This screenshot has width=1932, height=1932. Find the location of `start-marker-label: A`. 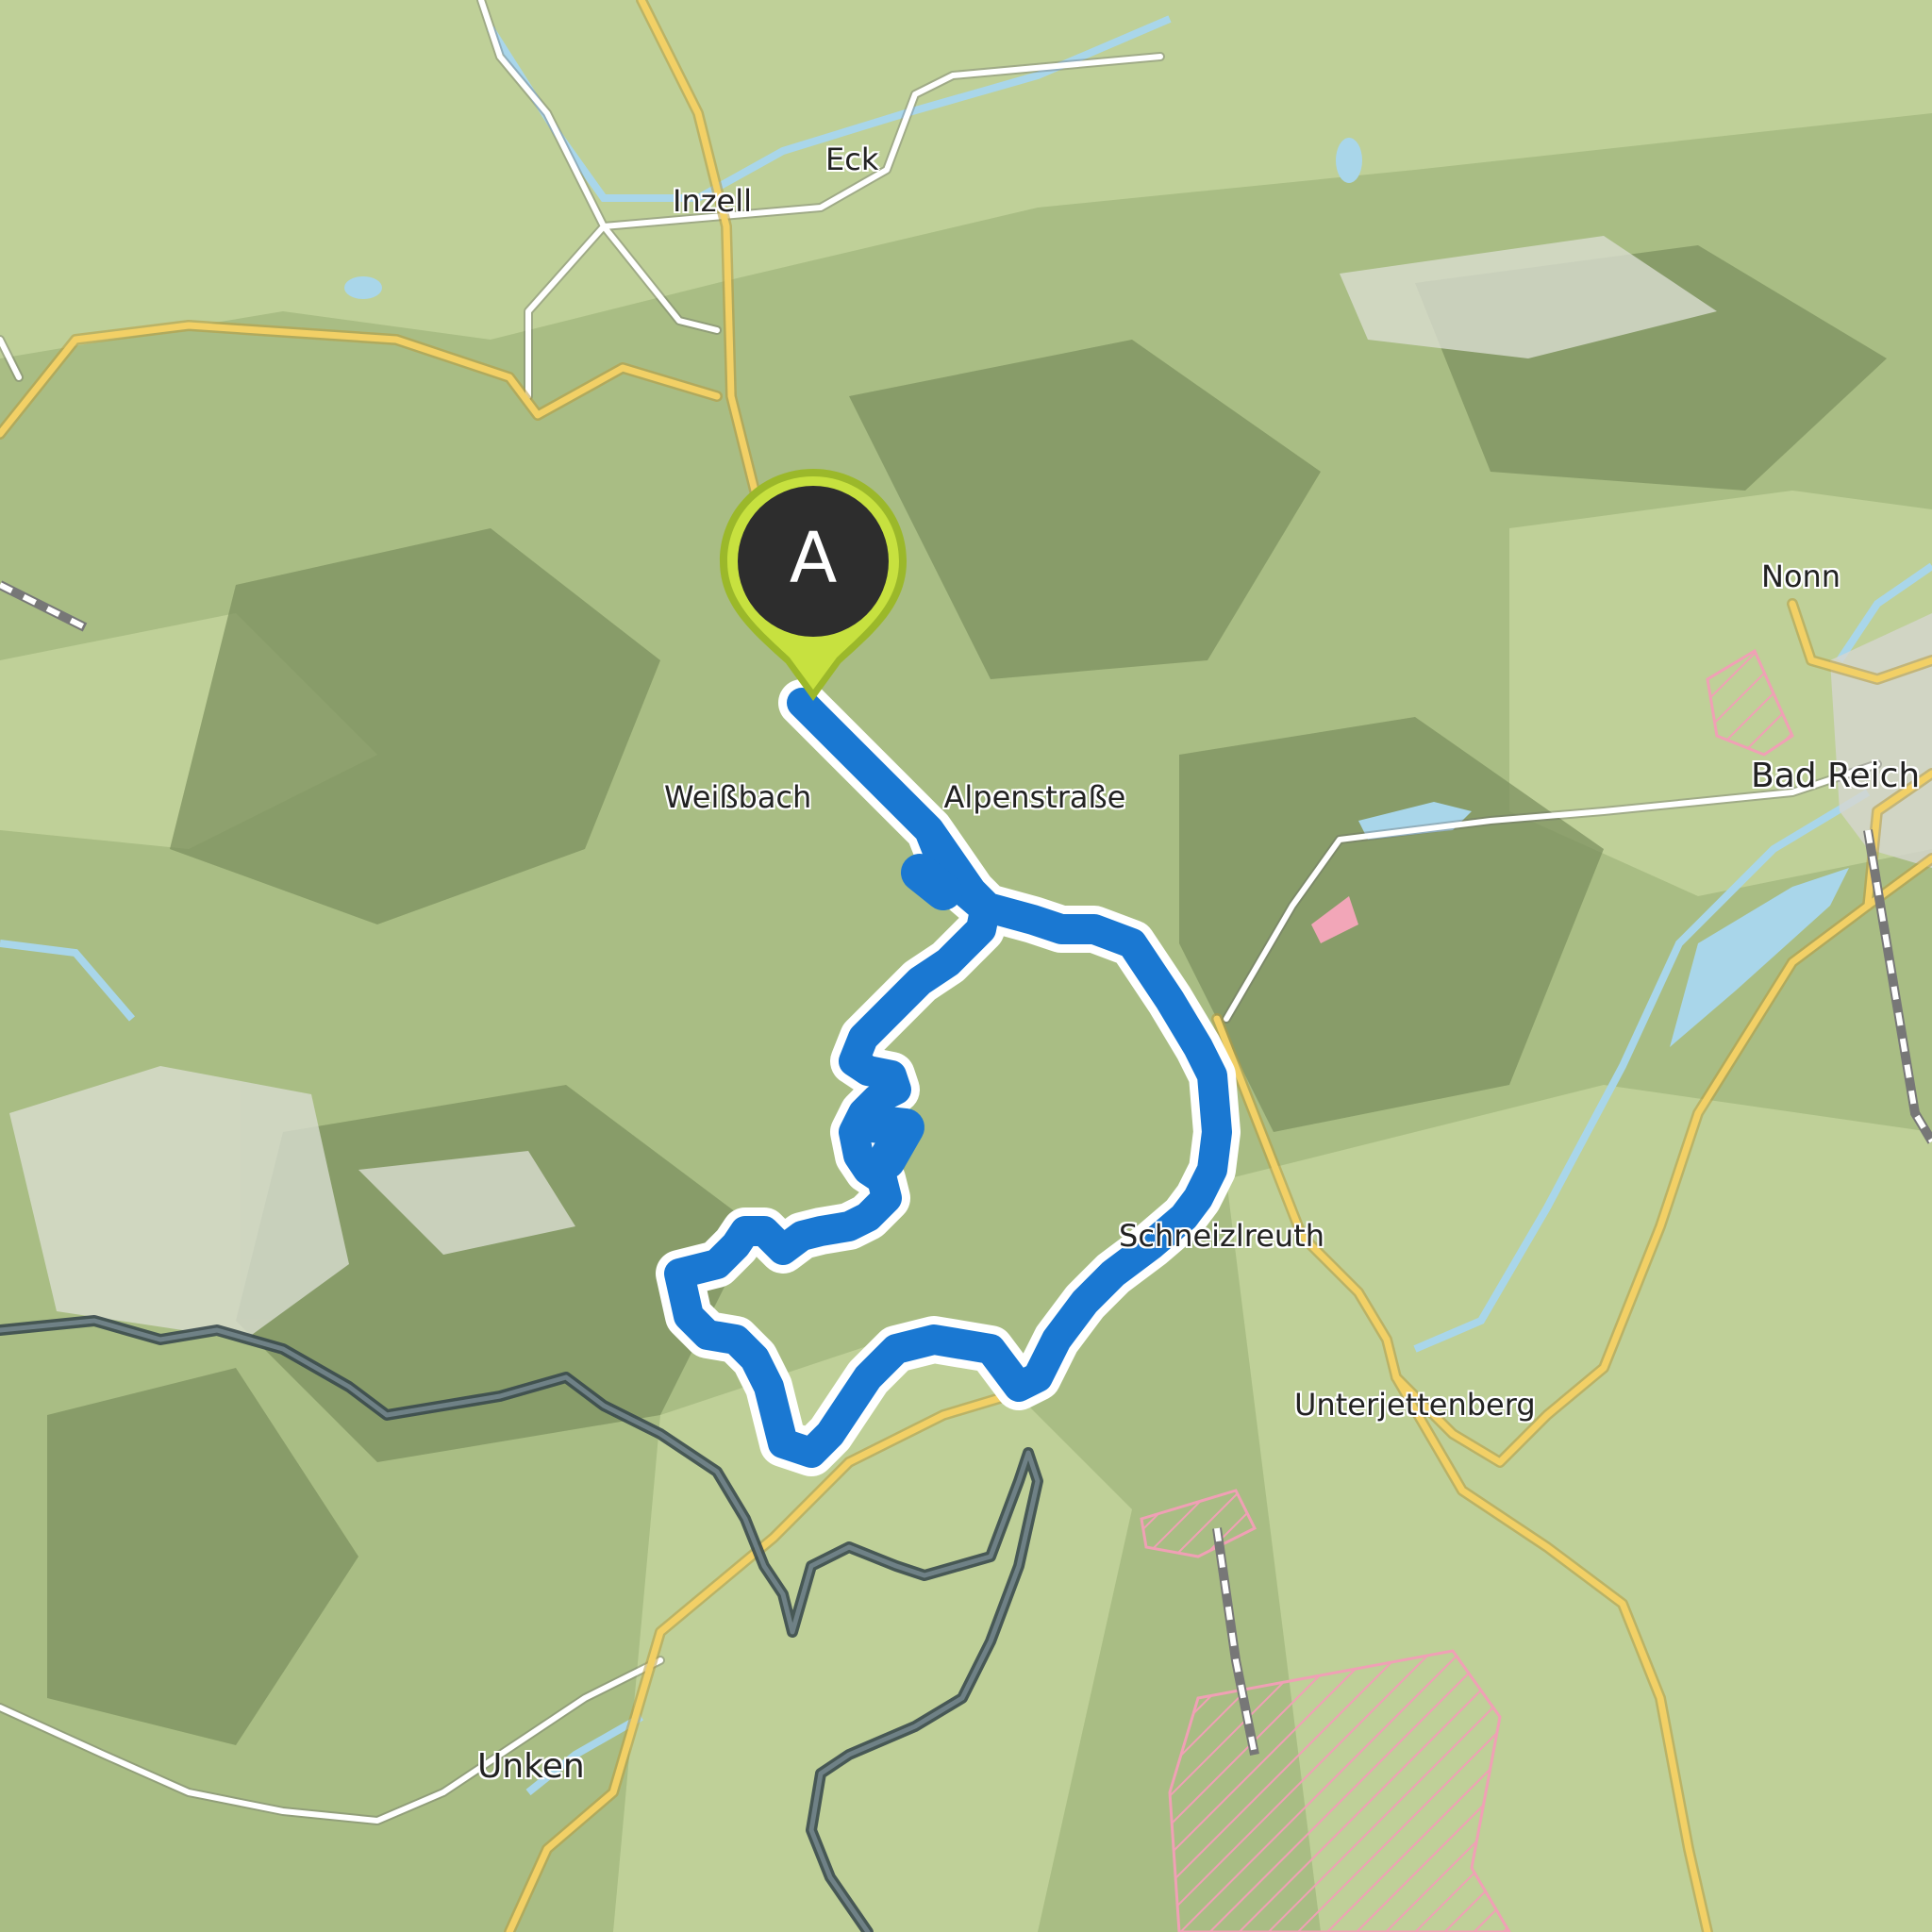

start-marker-label: A is located at coordinates (813, 558).